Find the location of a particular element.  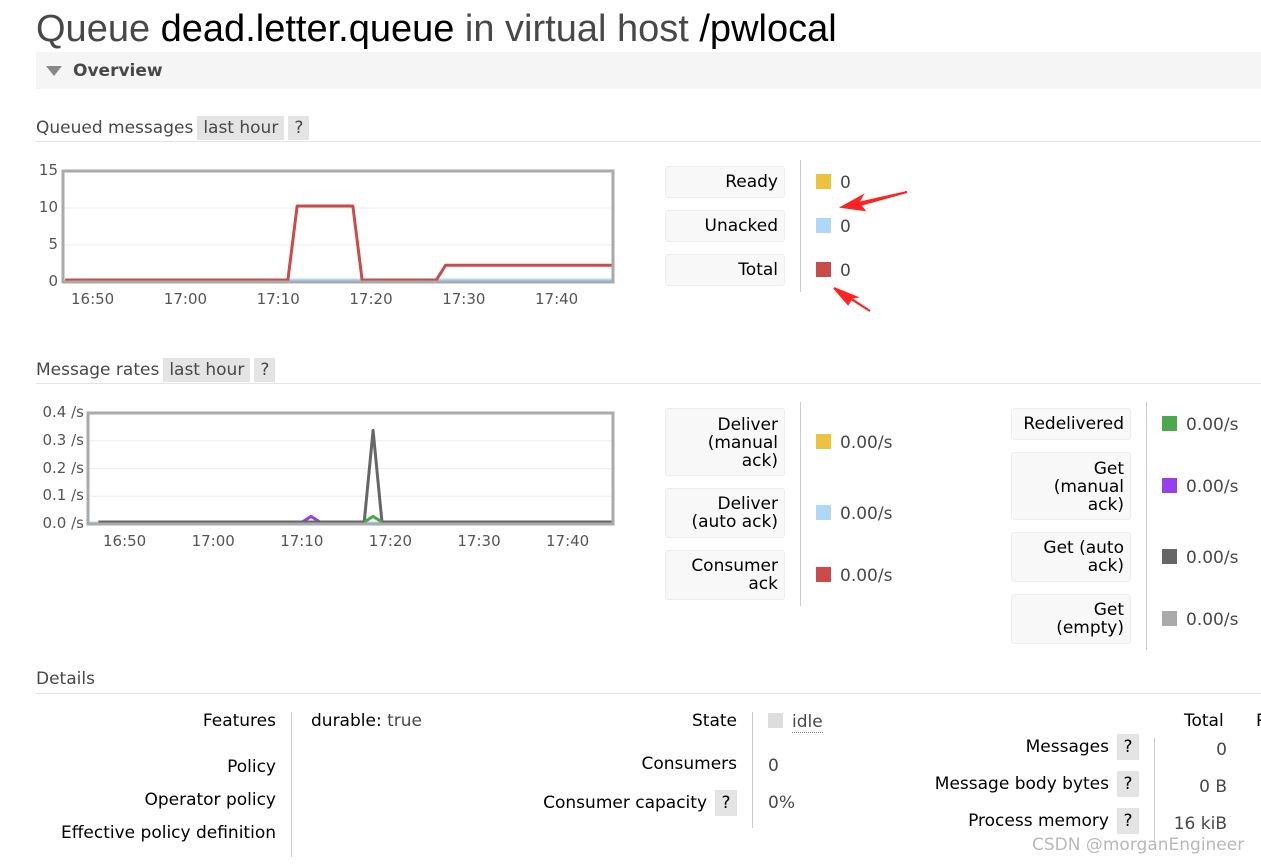

watermark: CSDN @morganEngineer is located at coordinates (1138, 845).